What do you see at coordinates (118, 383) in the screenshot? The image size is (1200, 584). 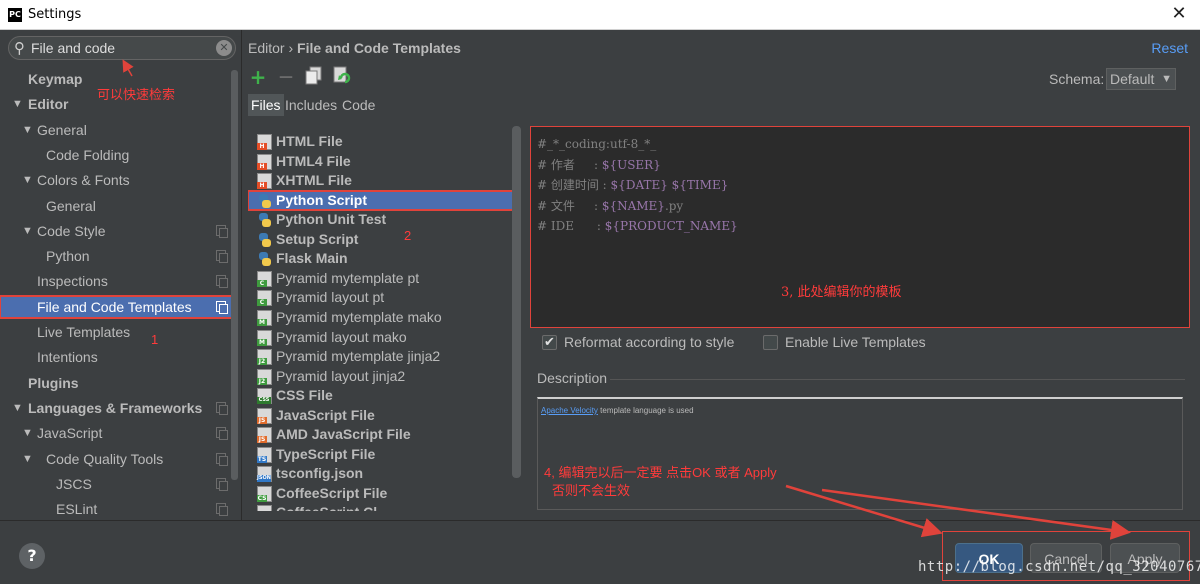 I see `sidebar-item: Plugins` at bounding box center [118, 383].